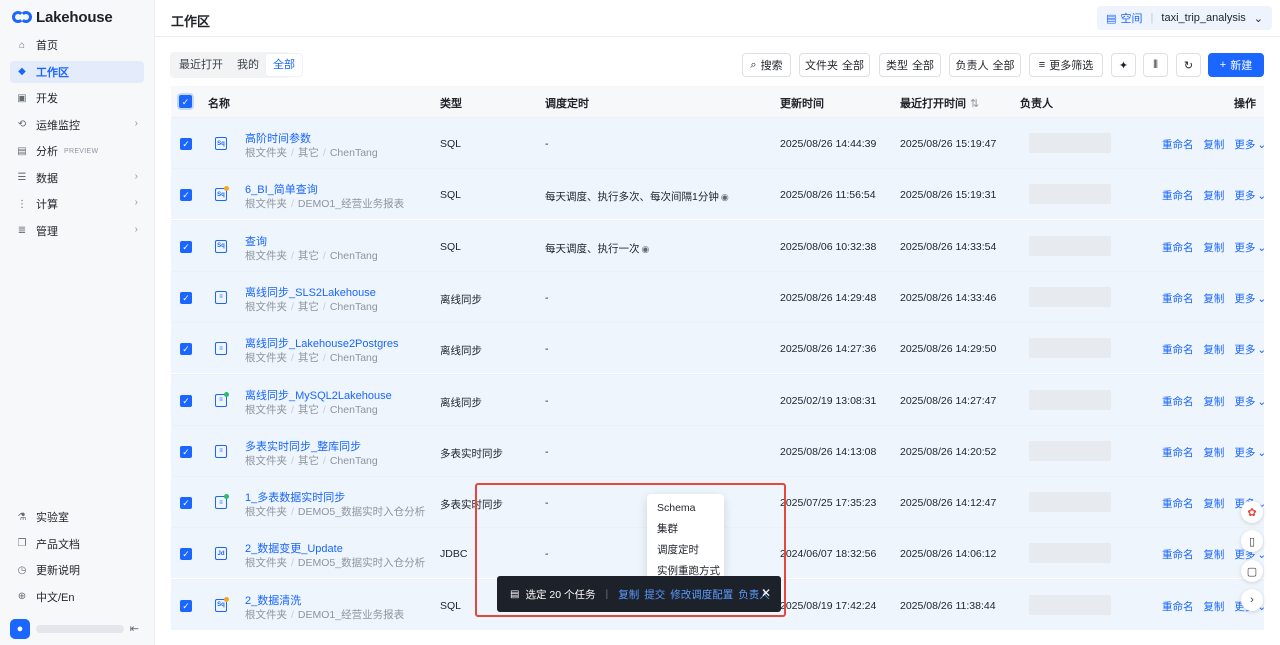  What do you see at coordinates (321, 343) in the screenshot?
I see `task-name-link: 离线同步_Lakehouse2Postgres` at bounding box center [321, 343].